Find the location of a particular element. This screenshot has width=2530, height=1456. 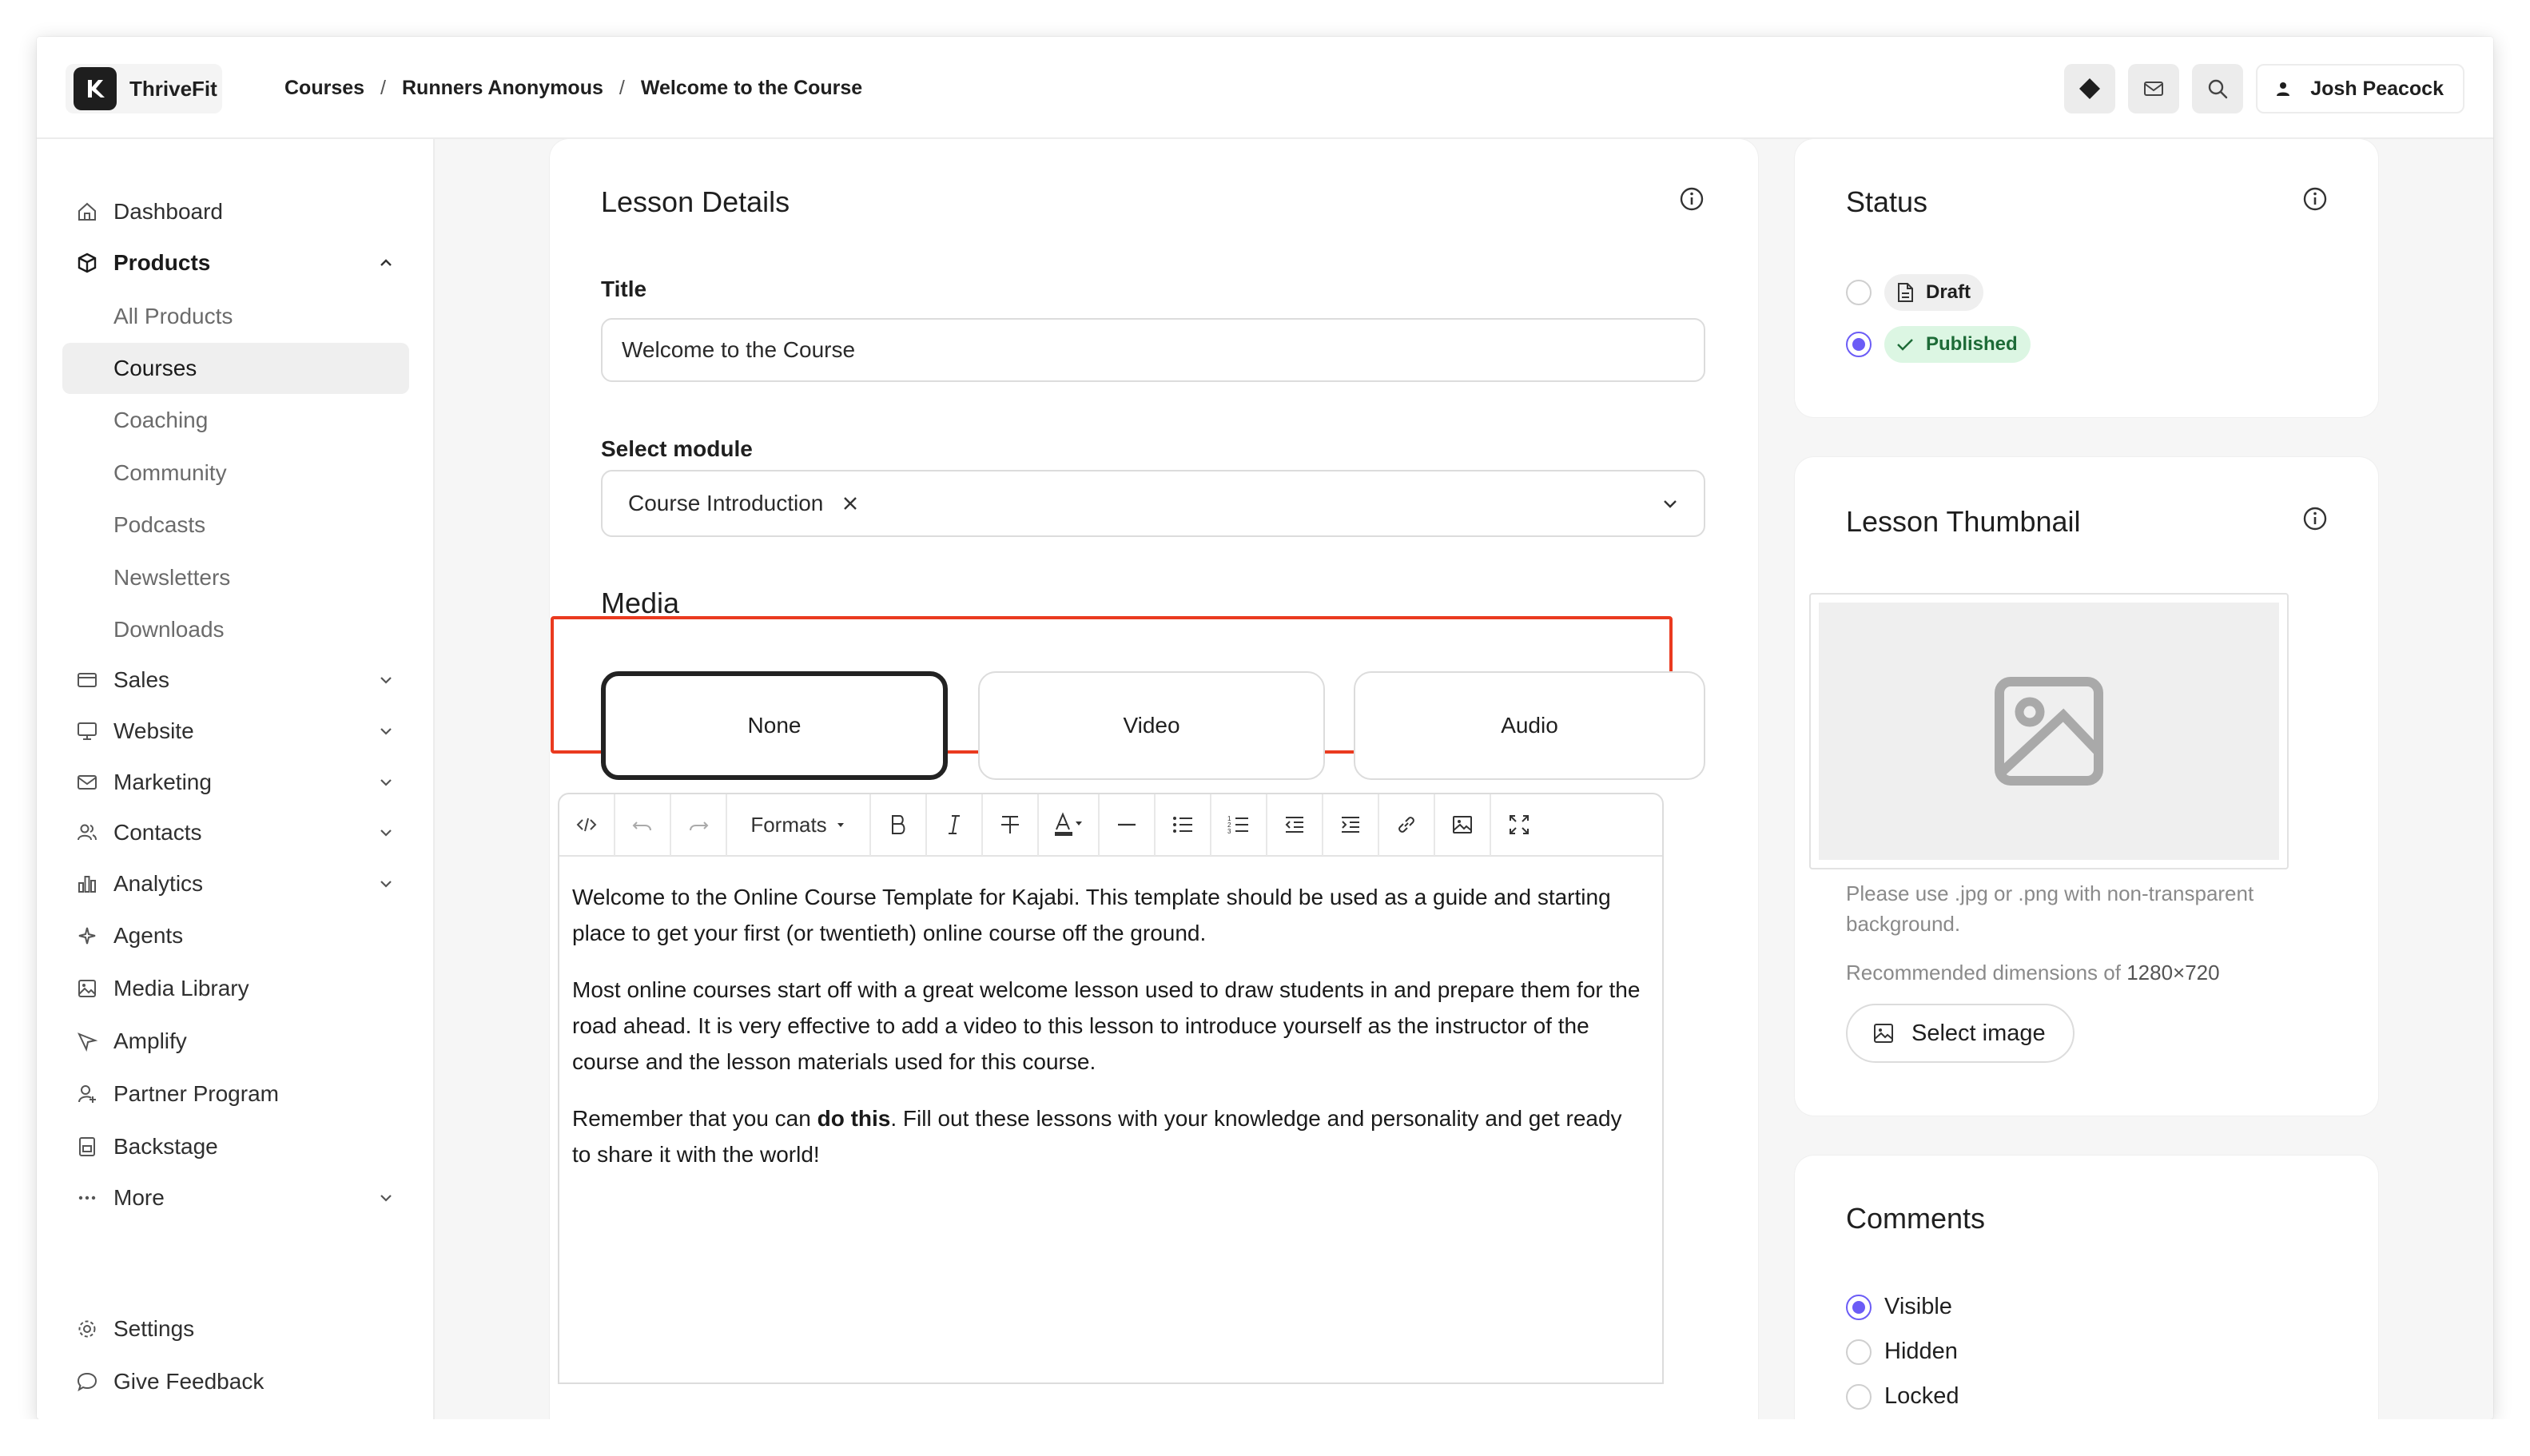

sidebar-item-sales: Sales is located at coordinates (236, 680).